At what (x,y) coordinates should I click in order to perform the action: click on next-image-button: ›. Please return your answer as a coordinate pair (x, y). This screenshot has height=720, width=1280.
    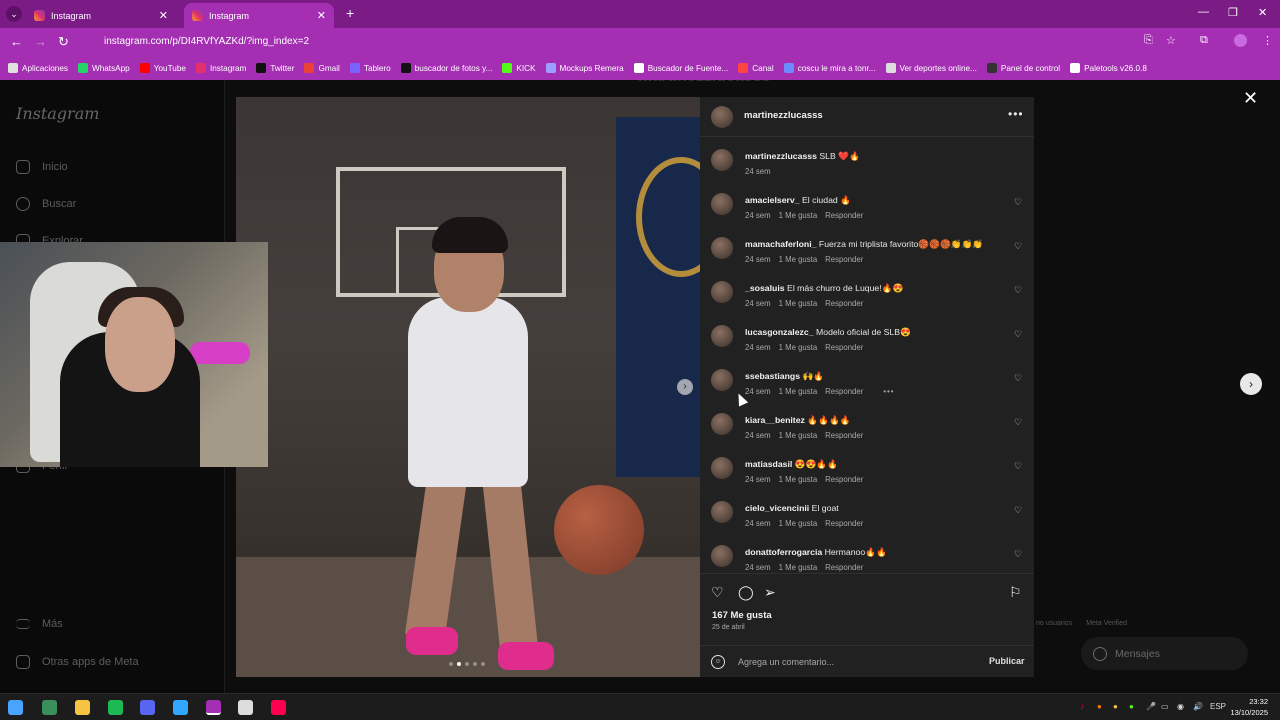
    Looking at the image, I should click on (685, 387).